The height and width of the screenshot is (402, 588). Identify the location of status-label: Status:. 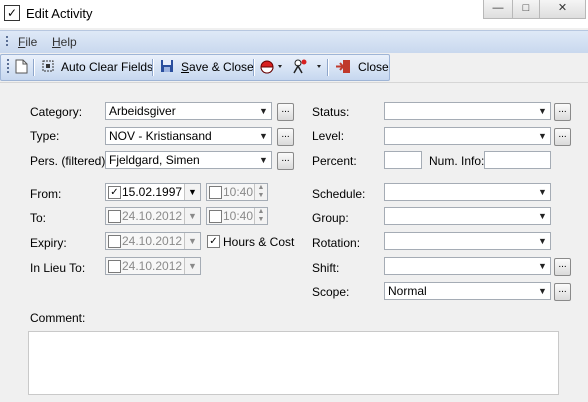
(331, 112).